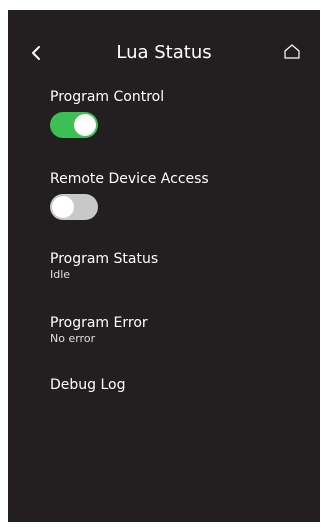  What do you see at coordinates (129, 195) in the screenshot?
I see `remote-access-section: Remote Device Access` at bounding box center [129, 195].